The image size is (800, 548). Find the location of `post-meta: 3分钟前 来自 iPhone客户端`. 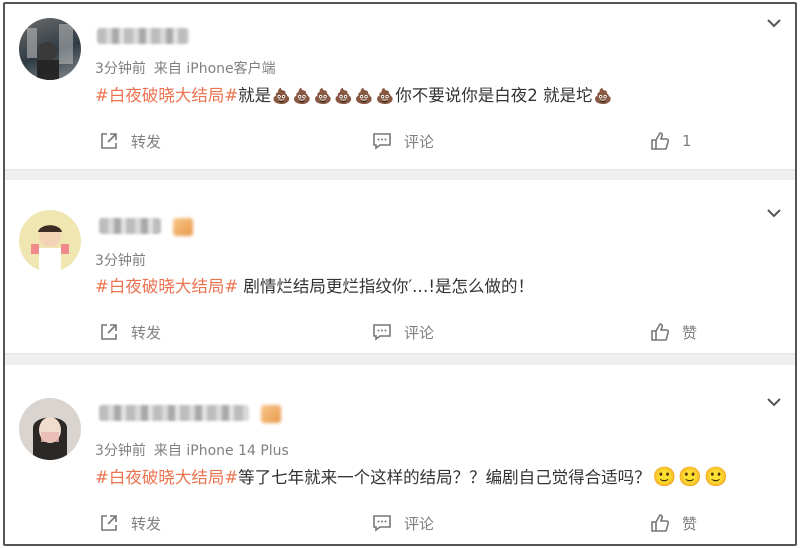

post-meta: 3分钟前 来自 iPhone客户端 is located at coordinates (185, 68).